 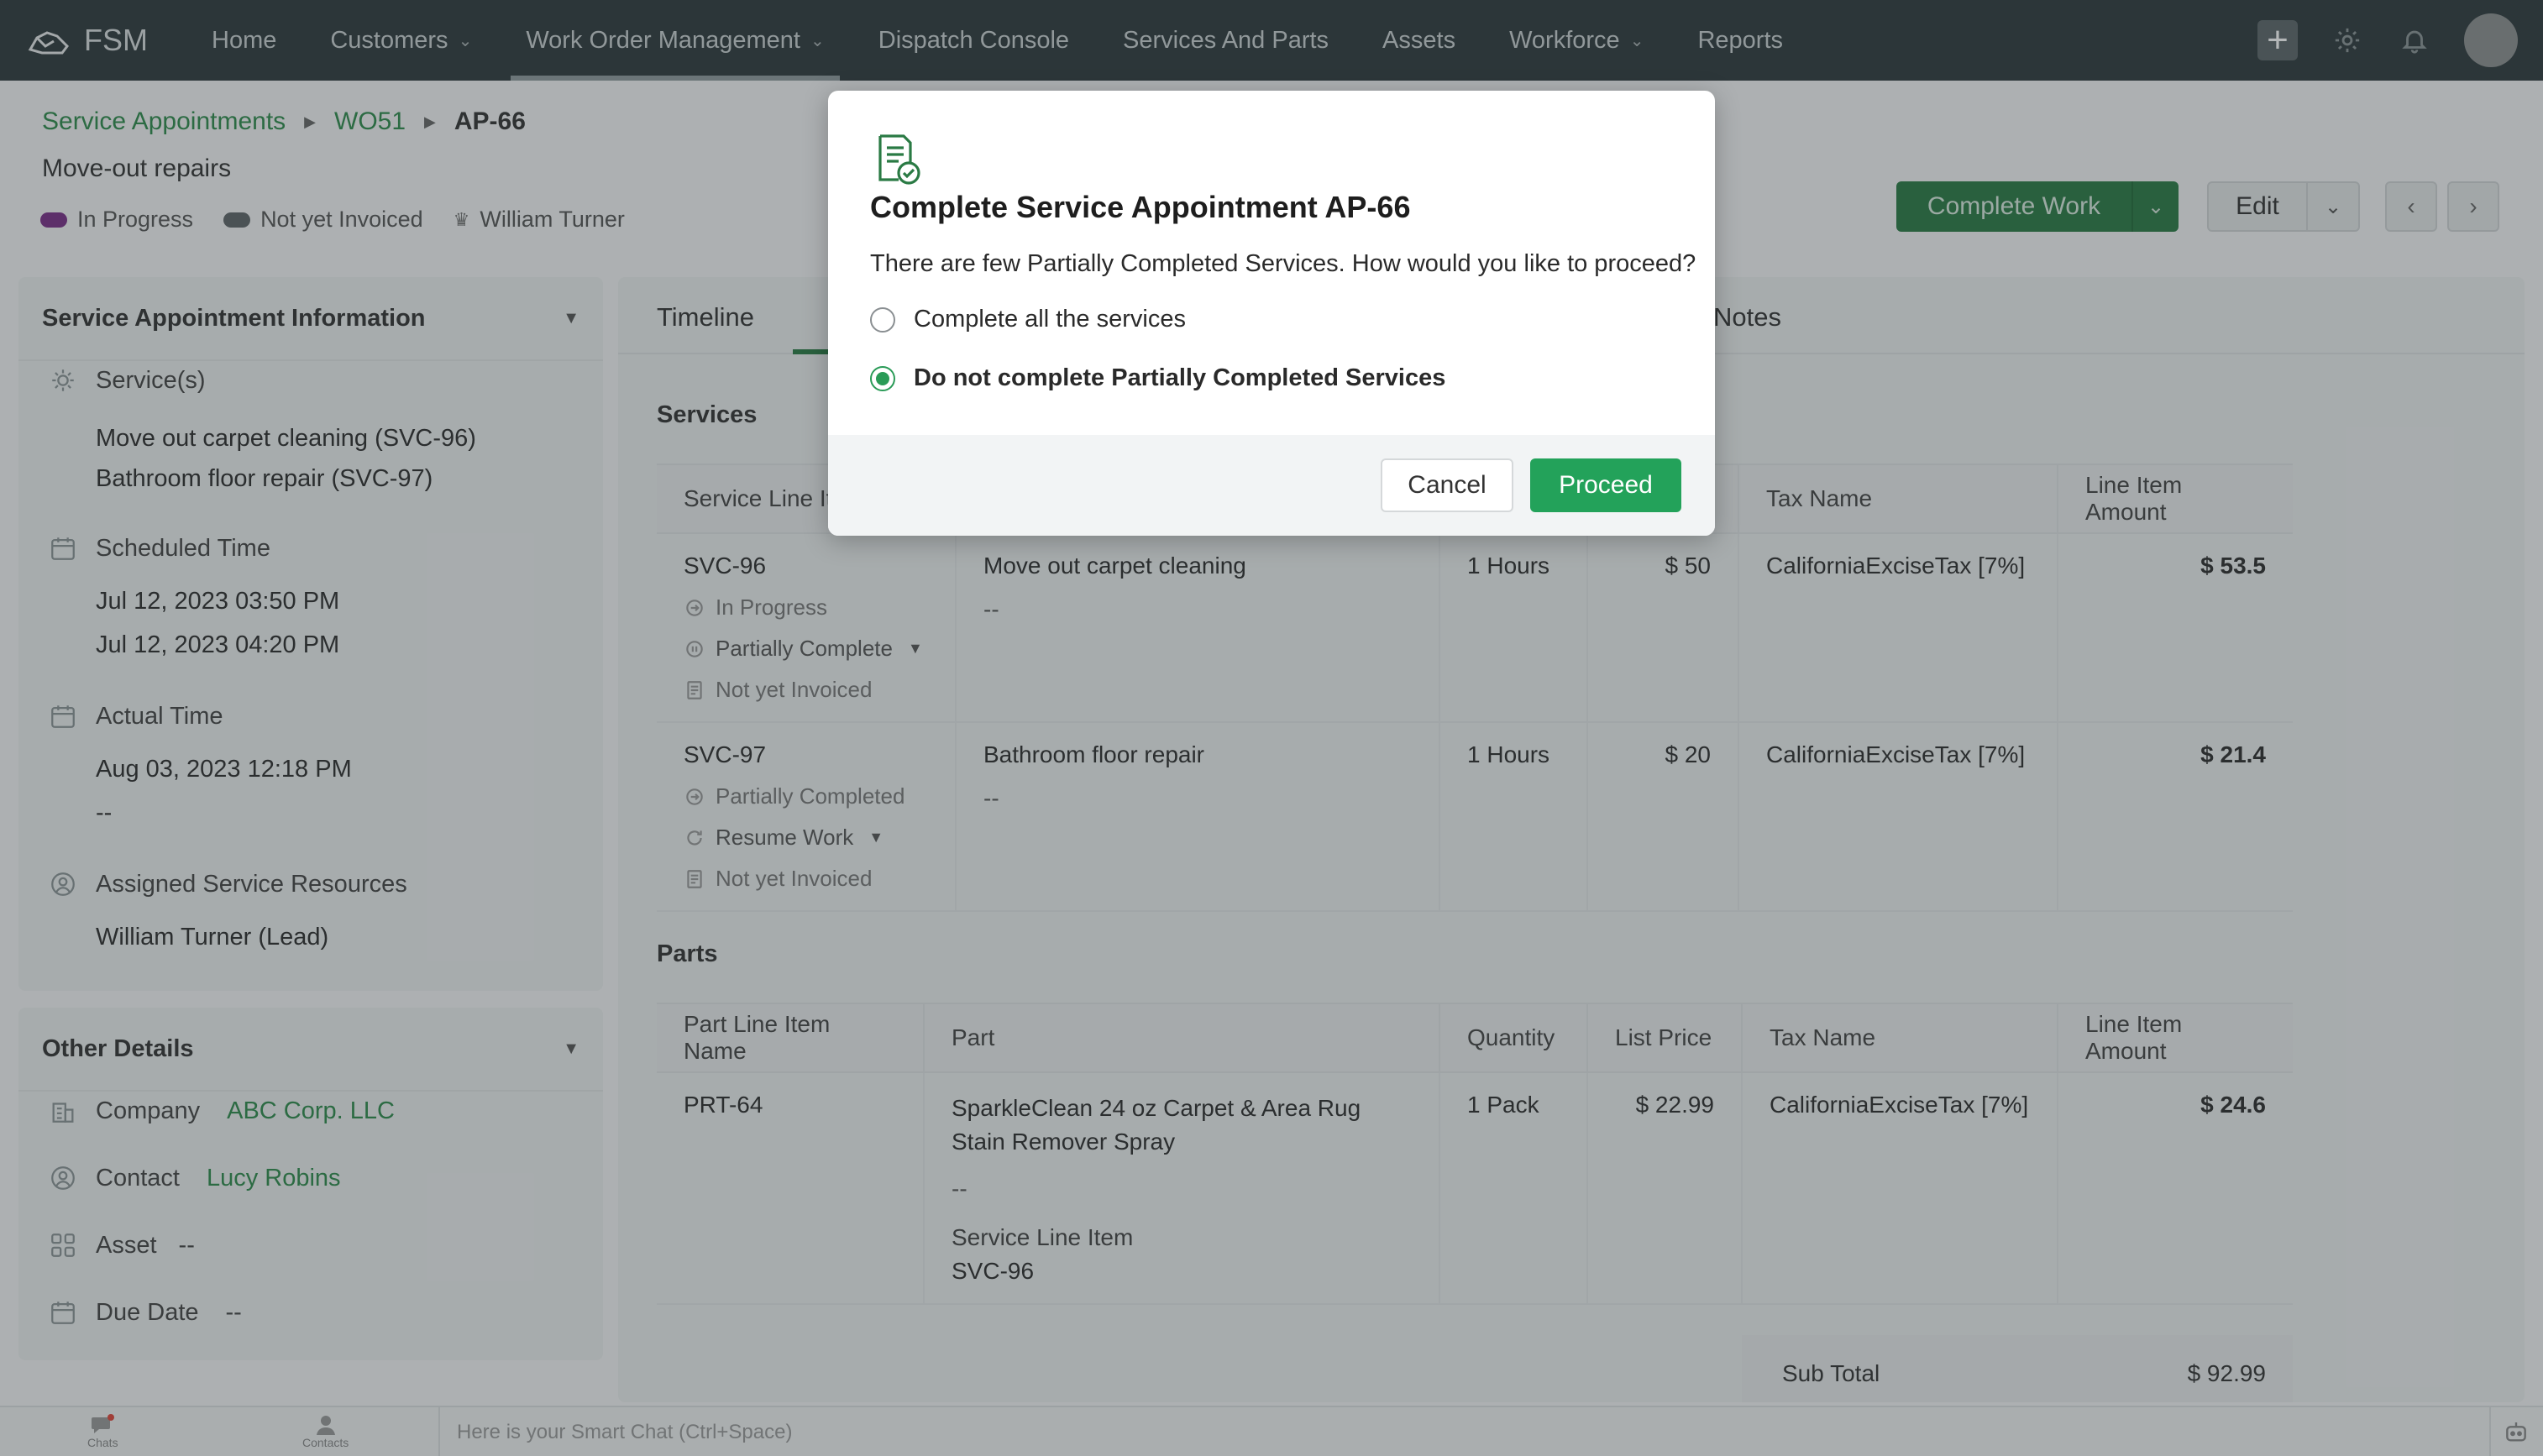 I want to click on cancel-button: Cancel, so click(x=1447, y=485).